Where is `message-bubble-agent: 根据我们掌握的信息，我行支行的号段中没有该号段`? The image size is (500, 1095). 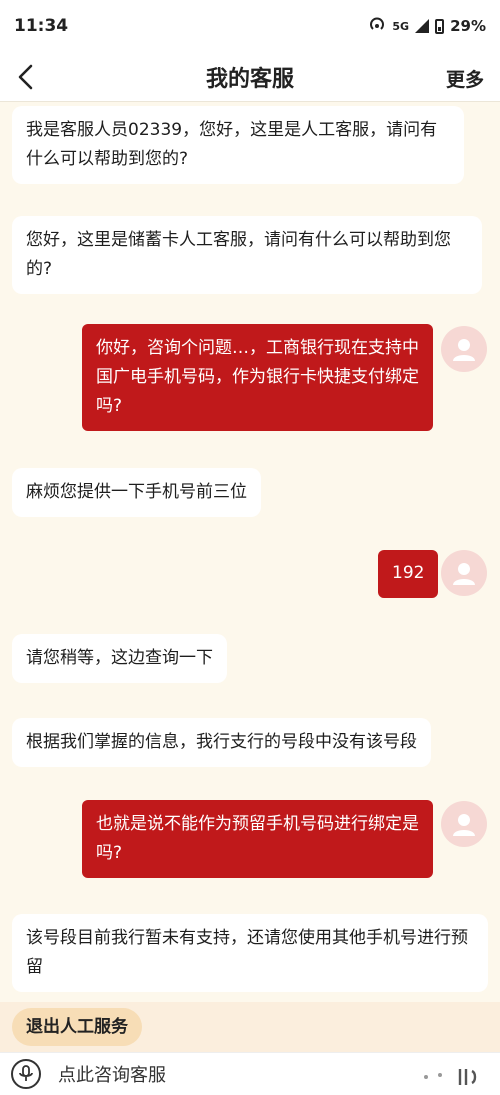 message-bubble-agent: 根据我们掌握的信息，我行支行的号段中没有该号段 is located at coordinates (221, 742).